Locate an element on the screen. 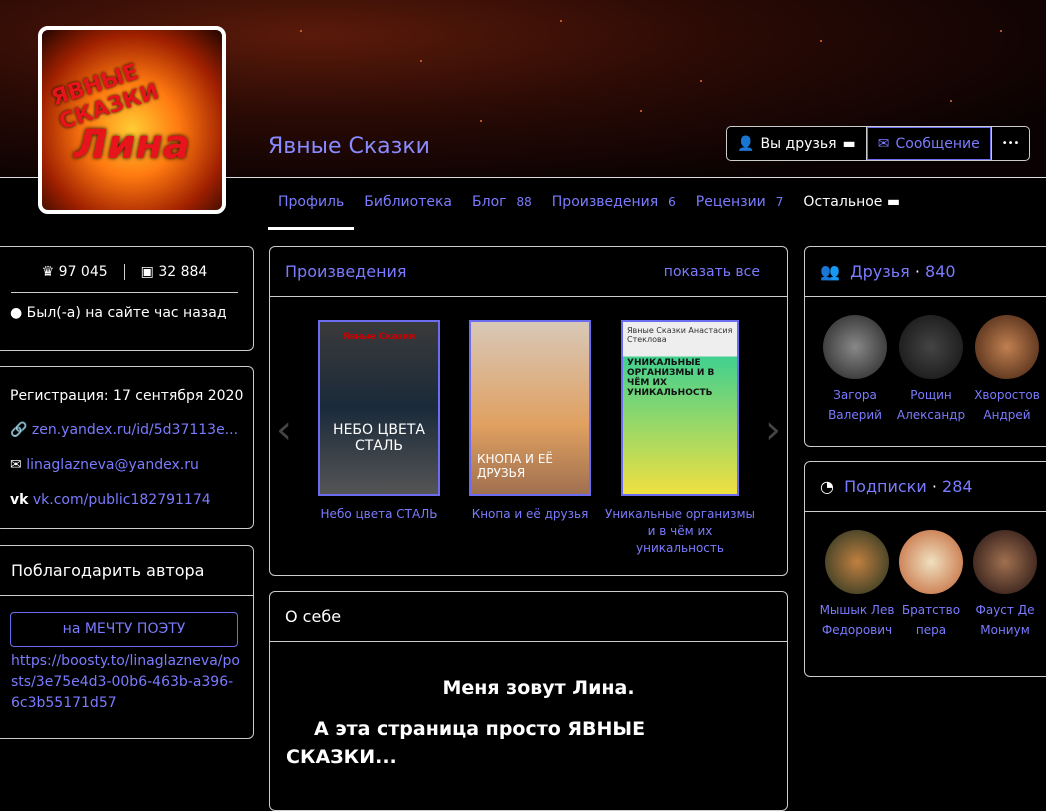 The height and width of the screenshot is (811, 1046). profile-avatar: ЯВНЫЕ СКАЗКИ Лина is located at coordinates (132, 120).